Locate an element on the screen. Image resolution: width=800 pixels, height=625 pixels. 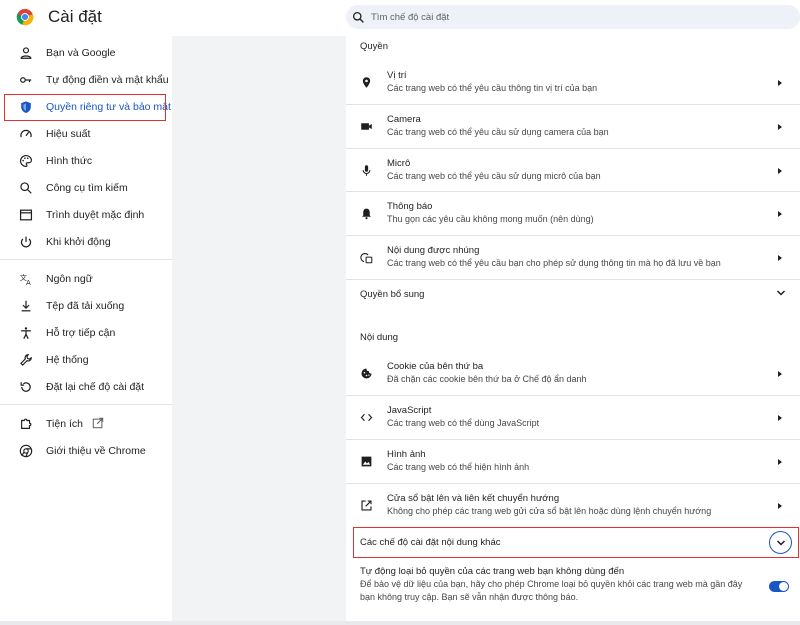
search-box is located at coordinates (573, 17).